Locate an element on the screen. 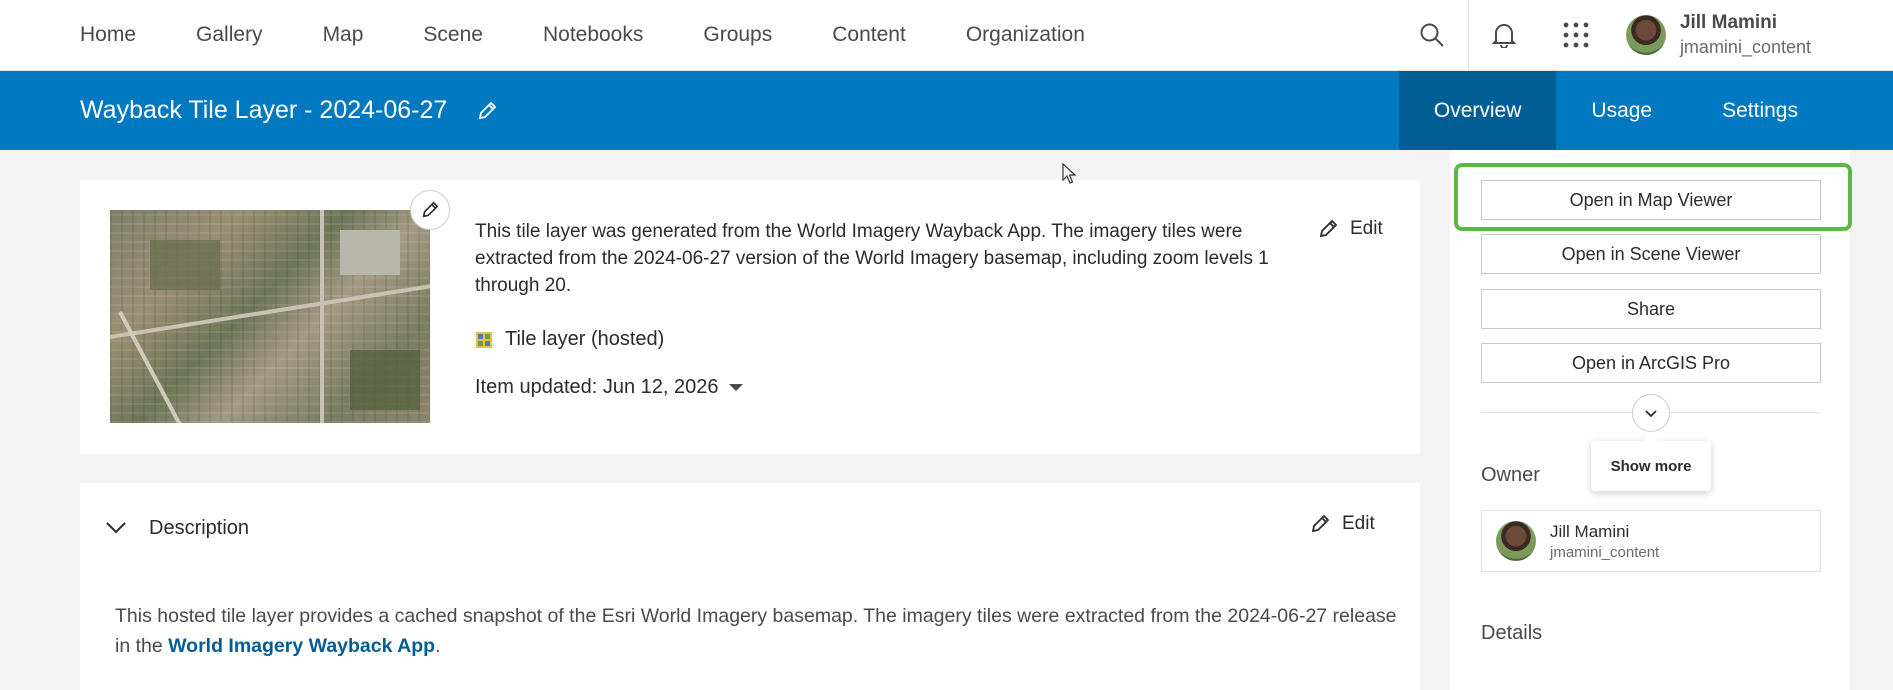  edit-thumbnail-button is located at coordinates (430, 210).